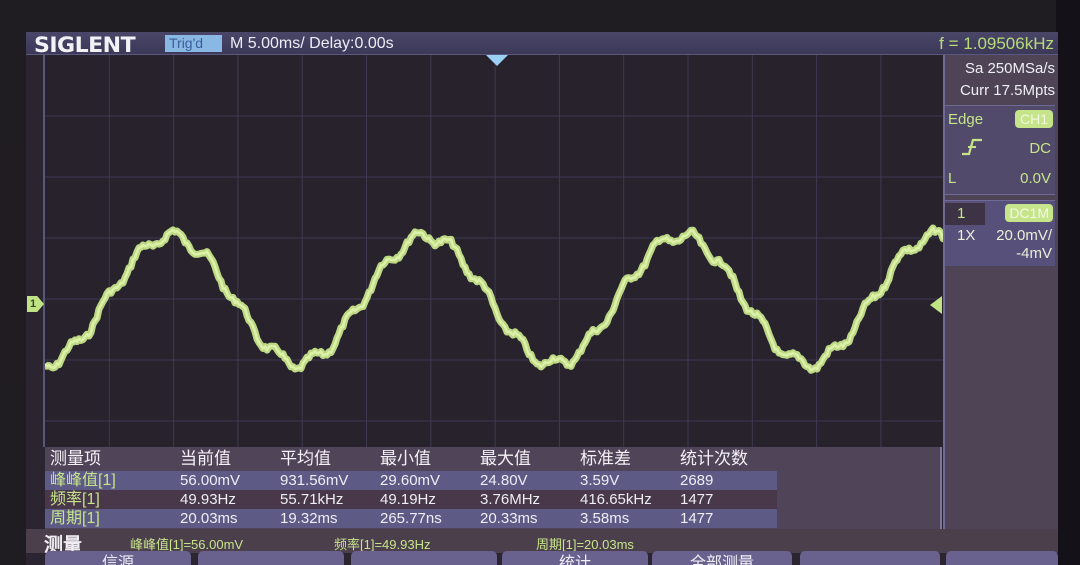 The width and height of the screenshot is (1080, 565). I want to click on header-item: 测量项, so click(75, 458).